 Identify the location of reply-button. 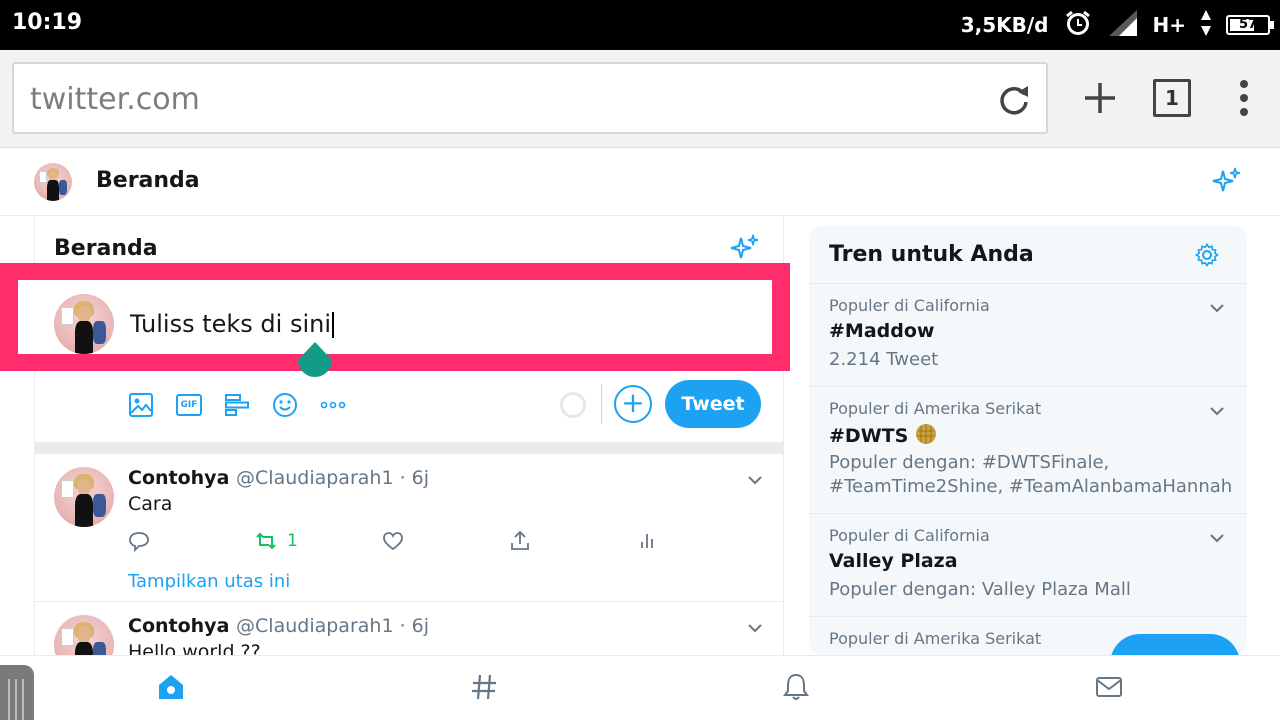
(191, 541).